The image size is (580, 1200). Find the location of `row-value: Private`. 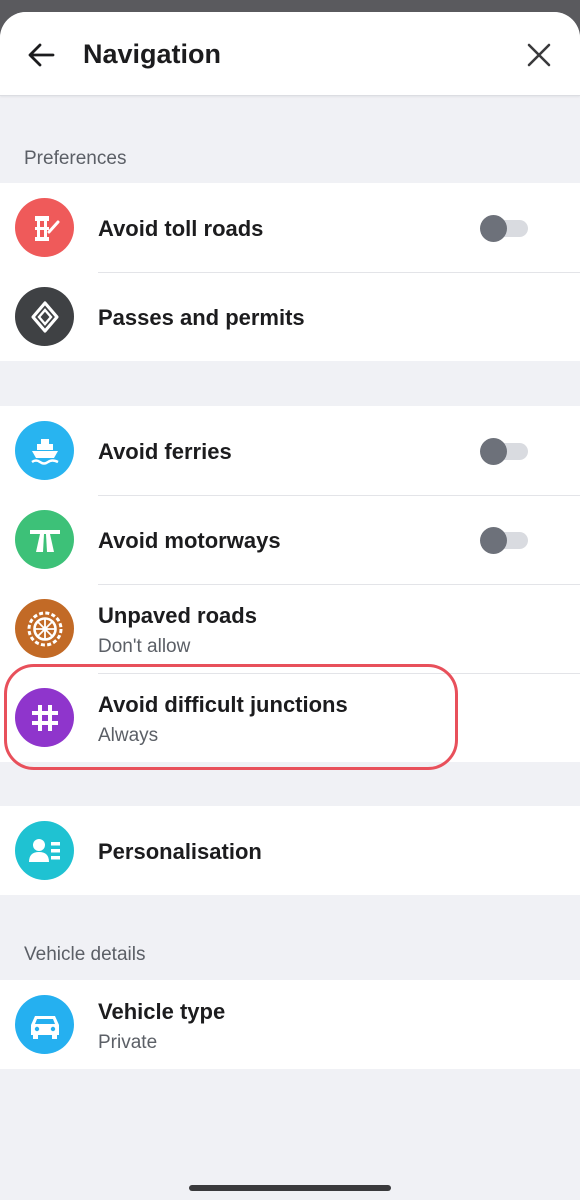

row-value: Private is located at coordinates (128, 1042).